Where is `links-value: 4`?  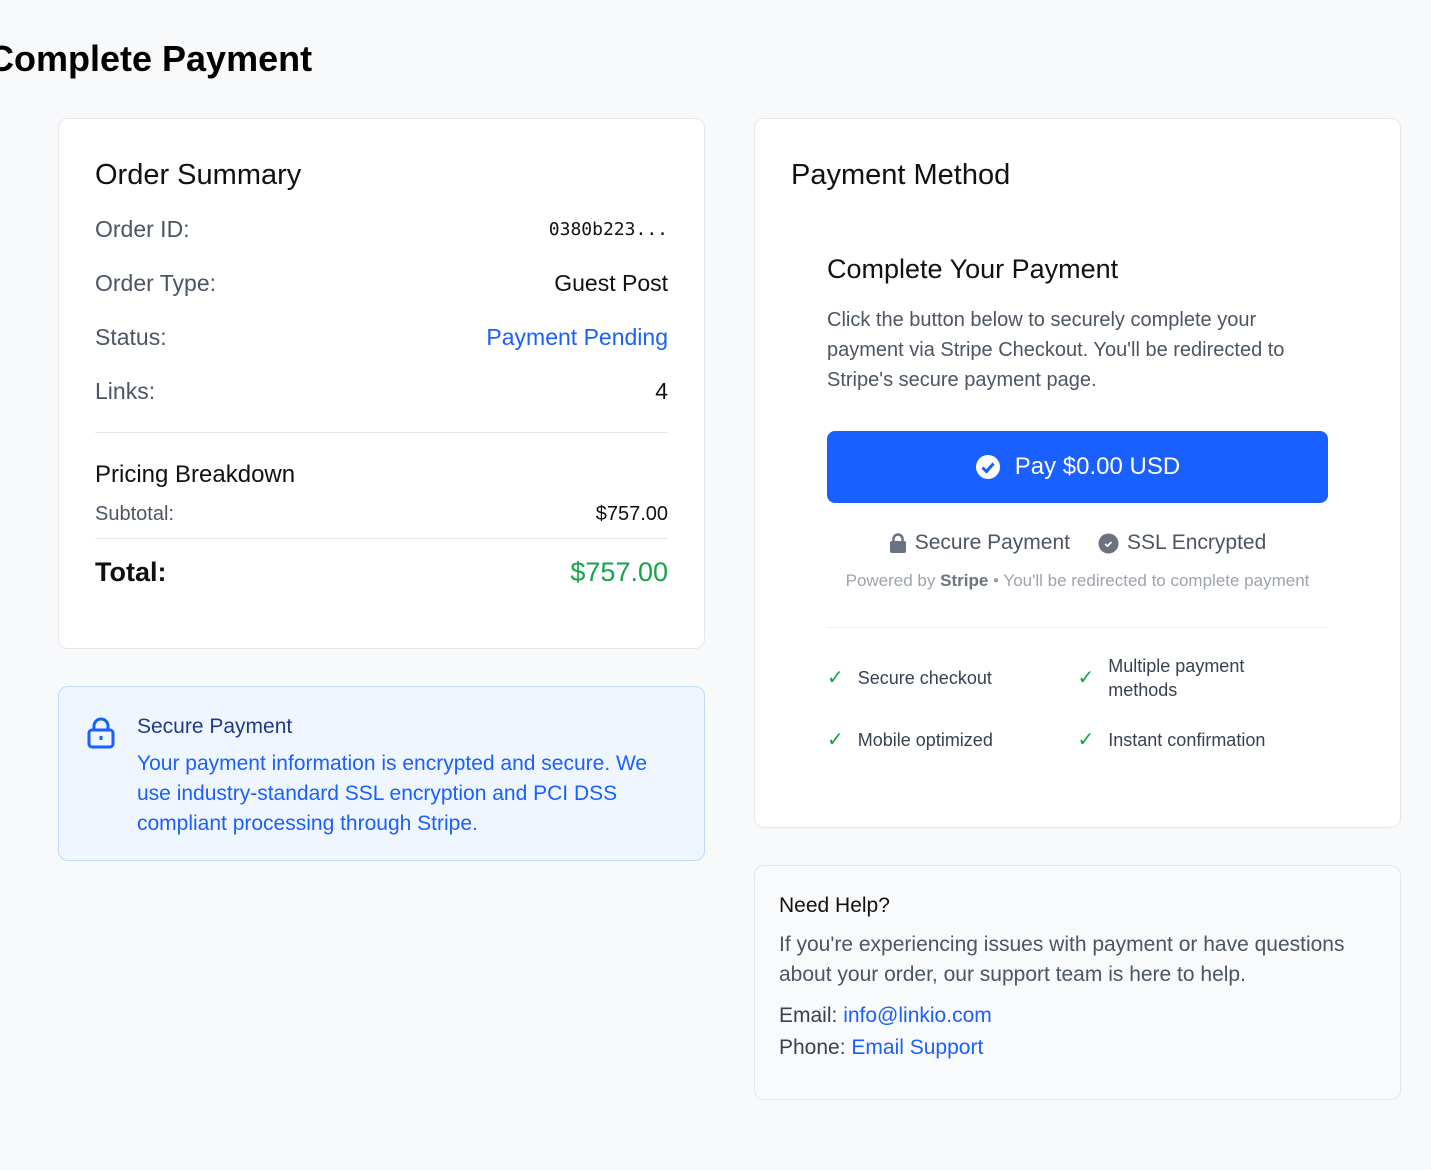
links-value: 4 is located at coordinates (661, 390).